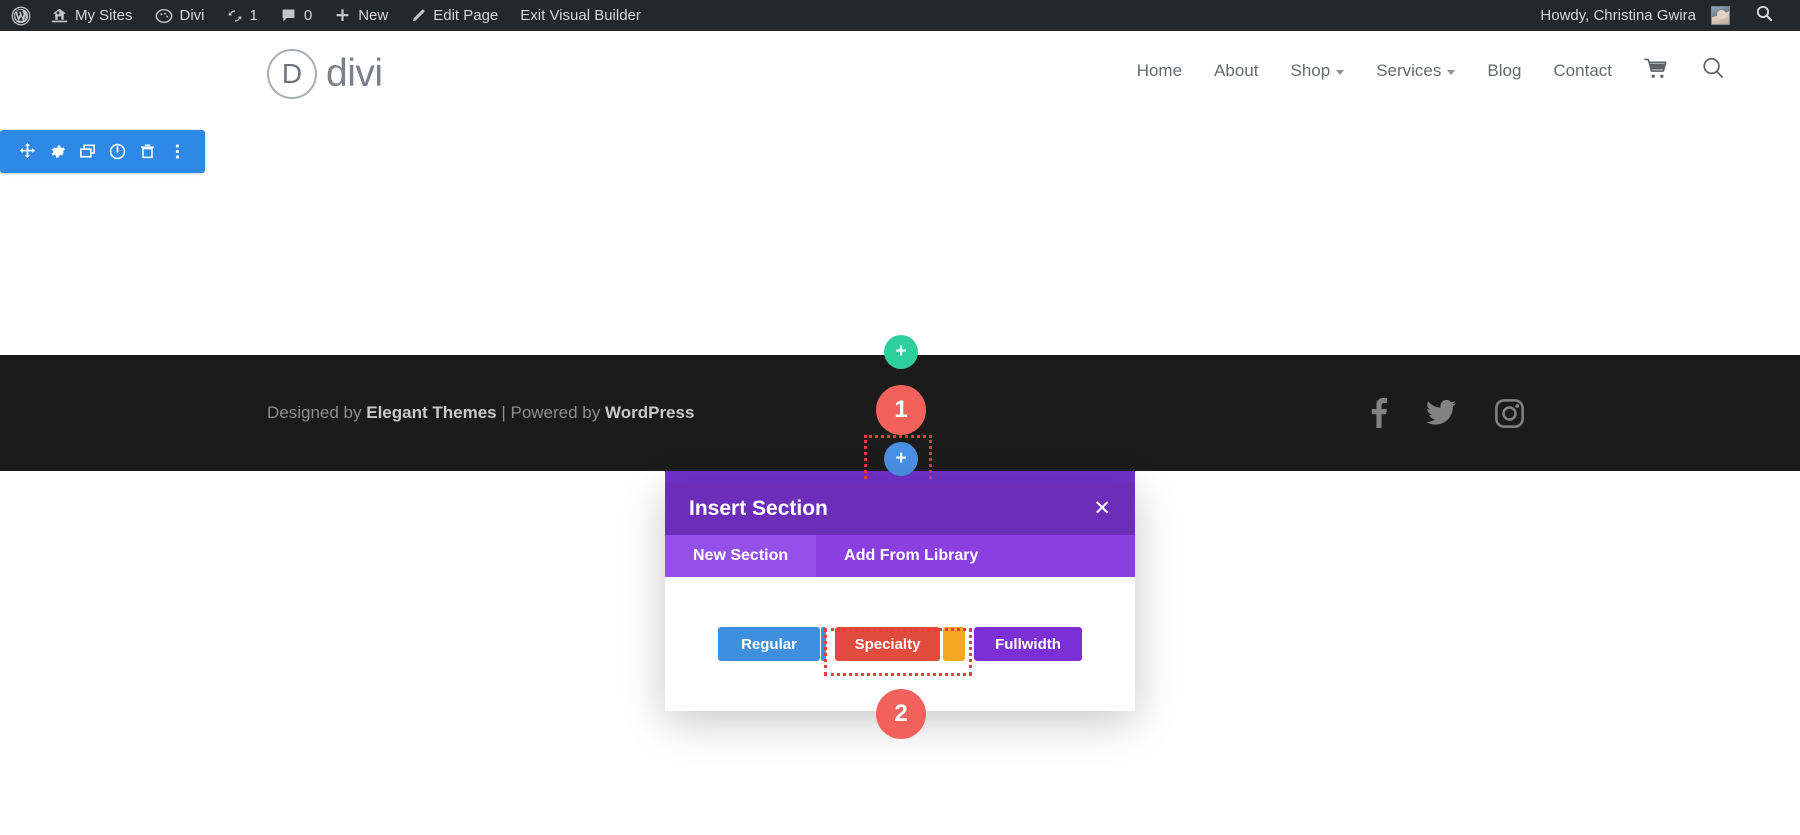 The height and width of the screenshot is (835, 1800). I want to click on section-type-buttons: Regular Specialty Fullwidth, so click(900, 644).